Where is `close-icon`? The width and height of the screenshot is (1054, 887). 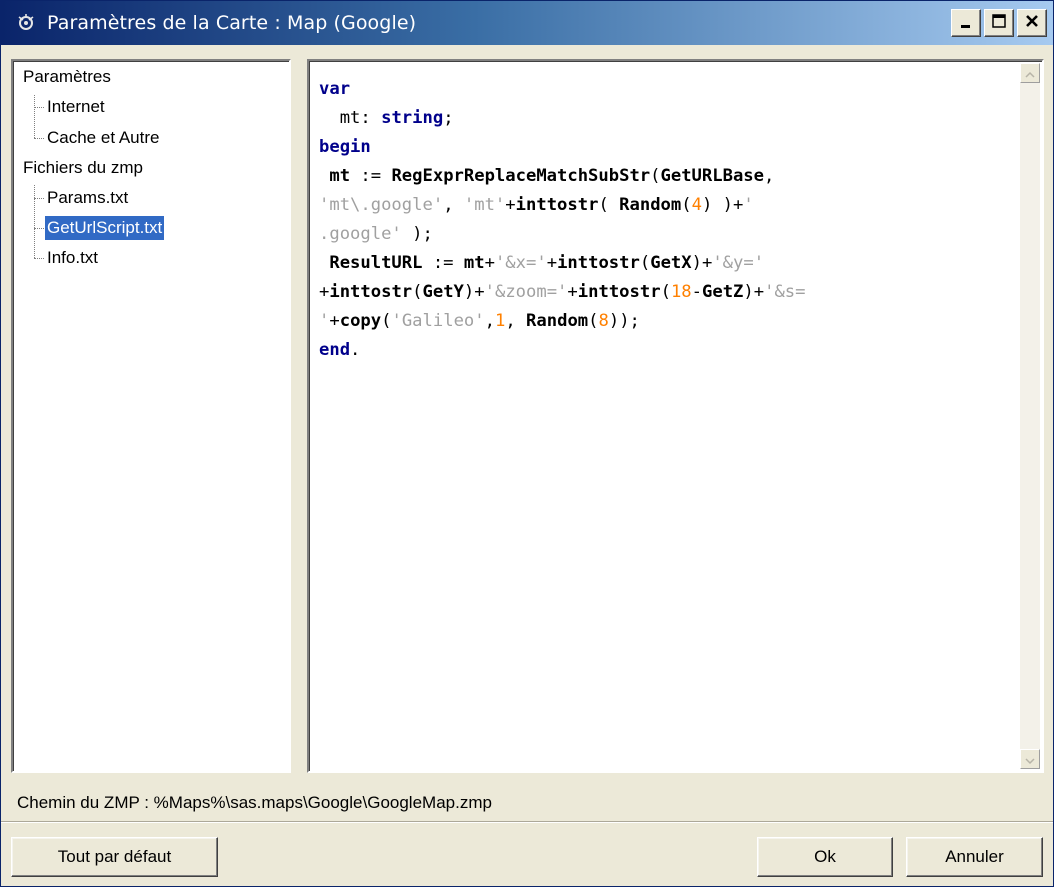
close-icon is located at coordinates (1032, 23).